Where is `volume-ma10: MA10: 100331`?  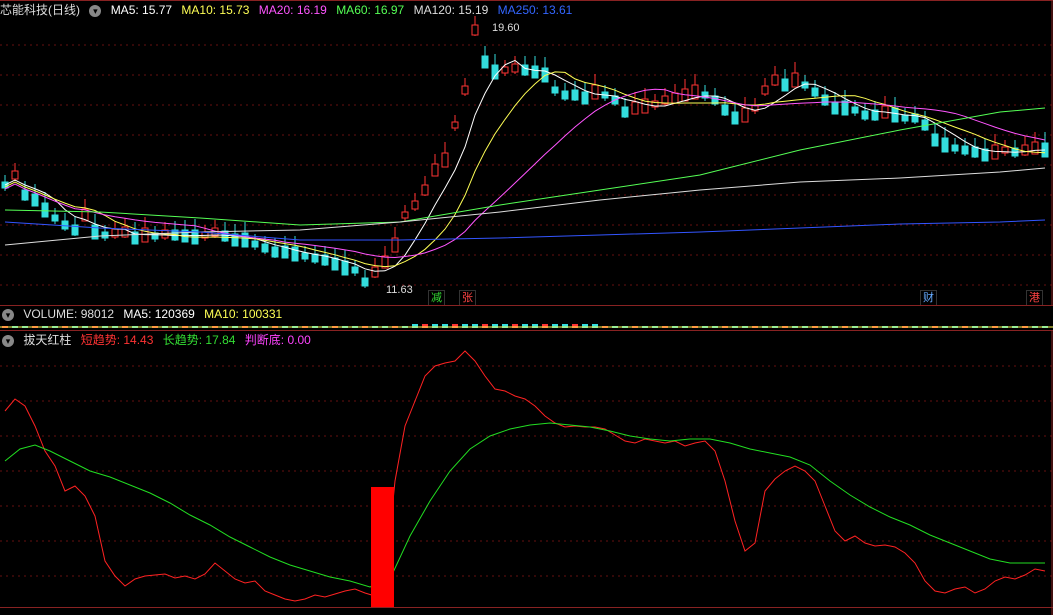 volume-ma10: MA10: 100331 is located at coordinates (243, 314).